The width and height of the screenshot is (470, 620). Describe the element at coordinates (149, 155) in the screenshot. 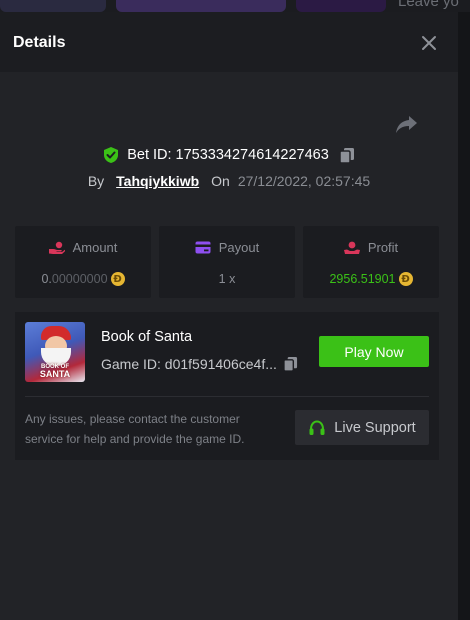

I see `bet-id-label: Bet ID:` at that location.